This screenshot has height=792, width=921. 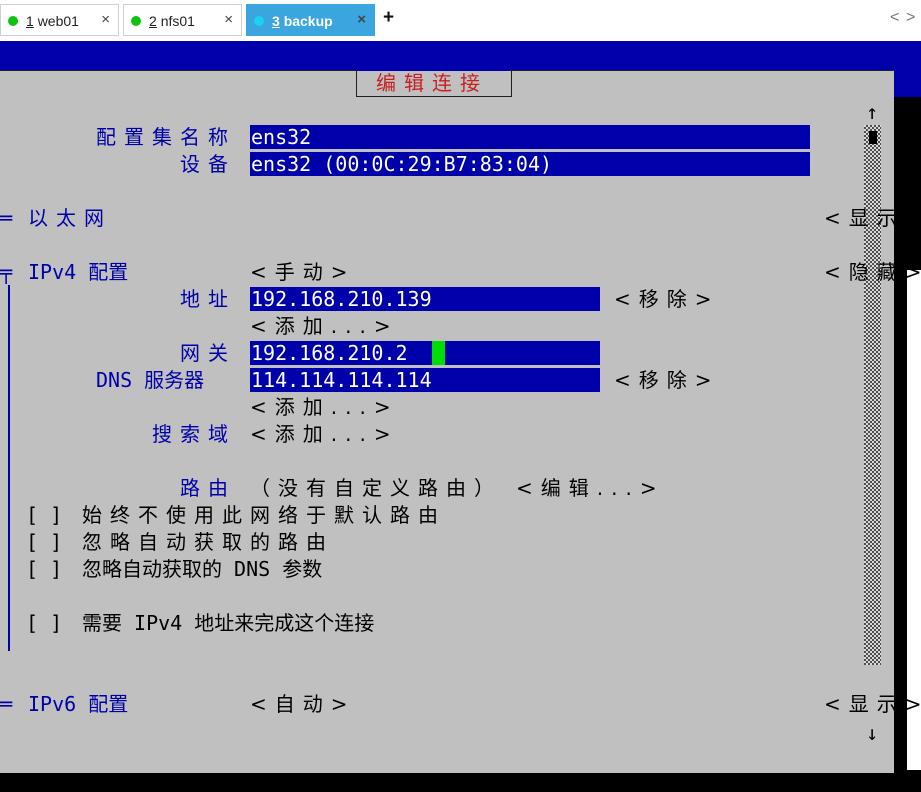 I want to click on scroll-down-icon: ↓, so click(x=872, y=733).